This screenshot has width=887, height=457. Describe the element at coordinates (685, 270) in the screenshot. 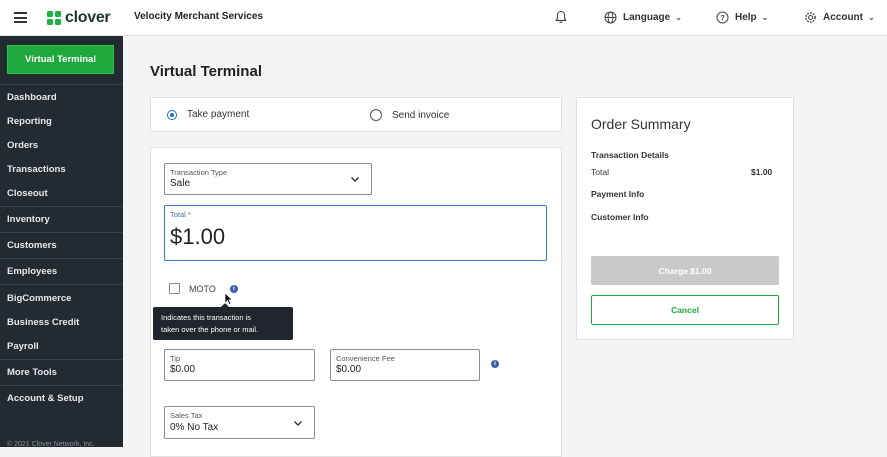

I see `charge-button: Charge $1.00` at that location.